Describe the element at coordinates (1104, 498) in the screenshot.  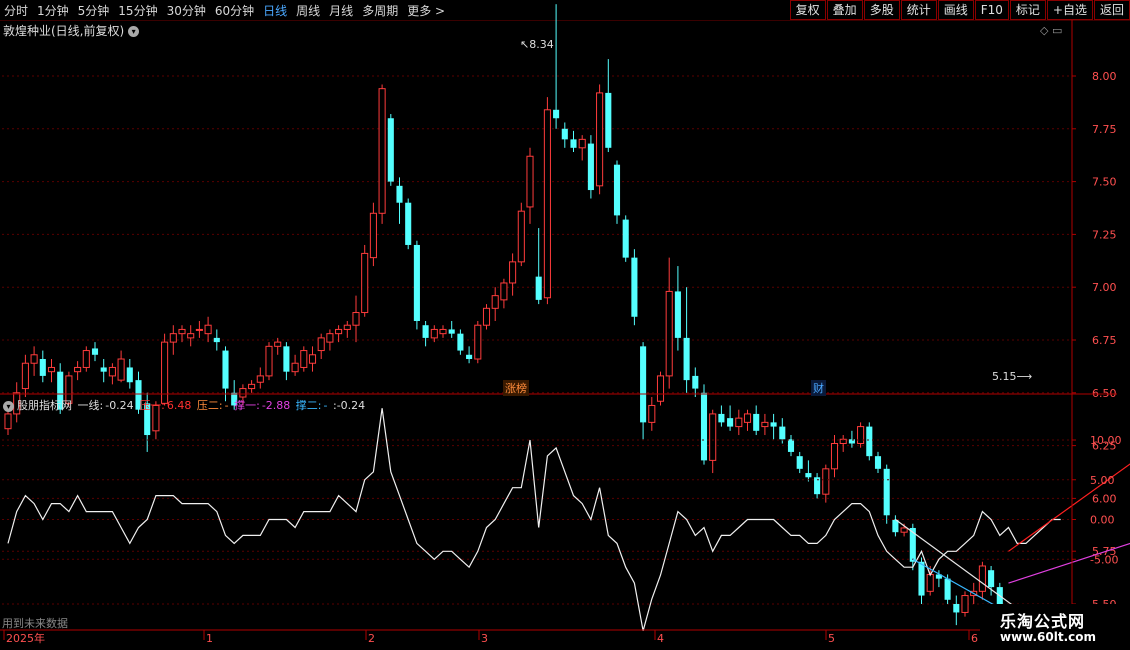
I see `price-tick-label: 6.00` at that location.